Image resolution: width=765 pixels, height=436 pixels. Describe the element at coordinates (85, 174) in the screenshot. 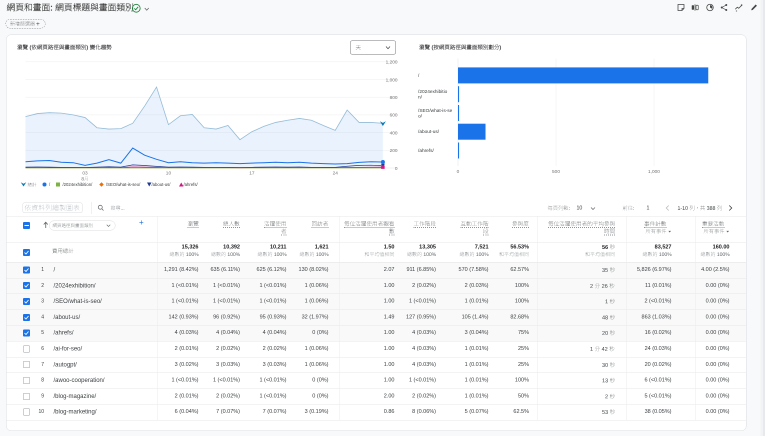

I see `svg-text: 03` at that location.